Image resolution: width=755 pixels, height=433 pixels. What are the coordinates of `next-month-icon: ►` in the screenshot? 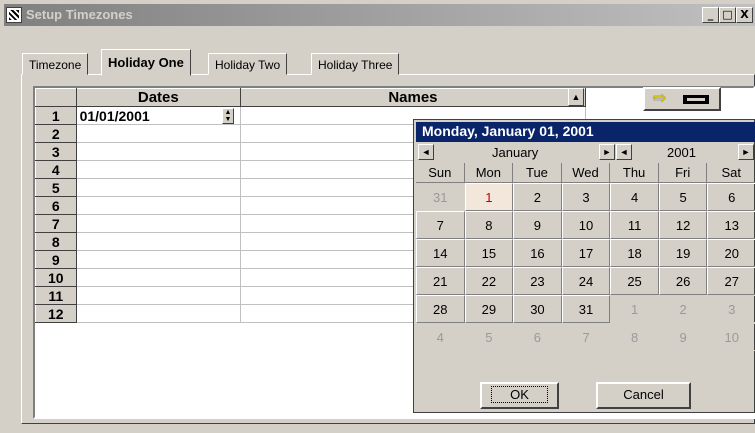 It's located at (607, 152).